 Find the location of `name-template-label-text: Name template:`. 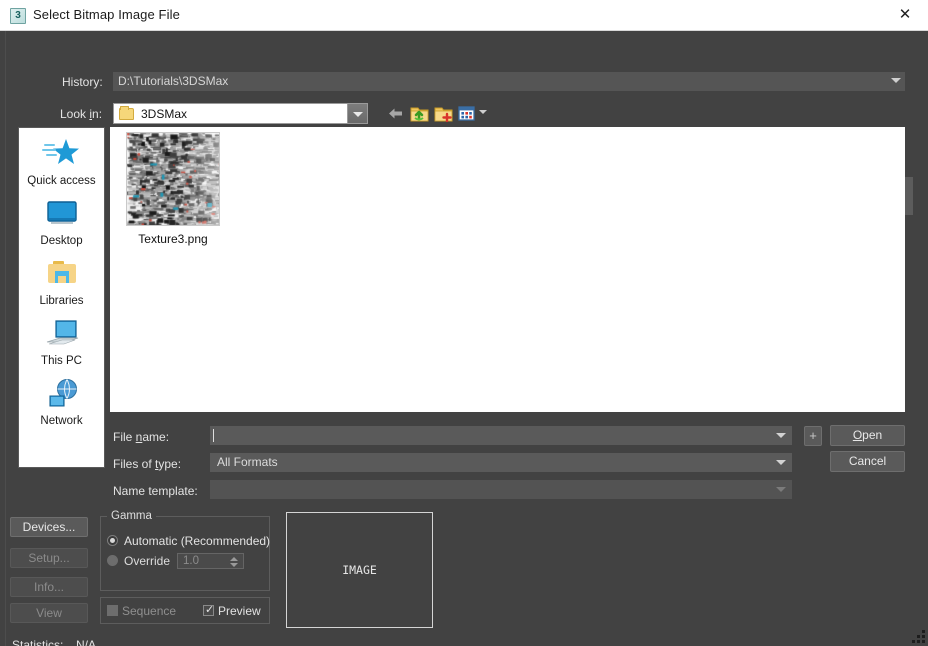

name-template-label-text: Name template: is located at coordinates (155, 491).